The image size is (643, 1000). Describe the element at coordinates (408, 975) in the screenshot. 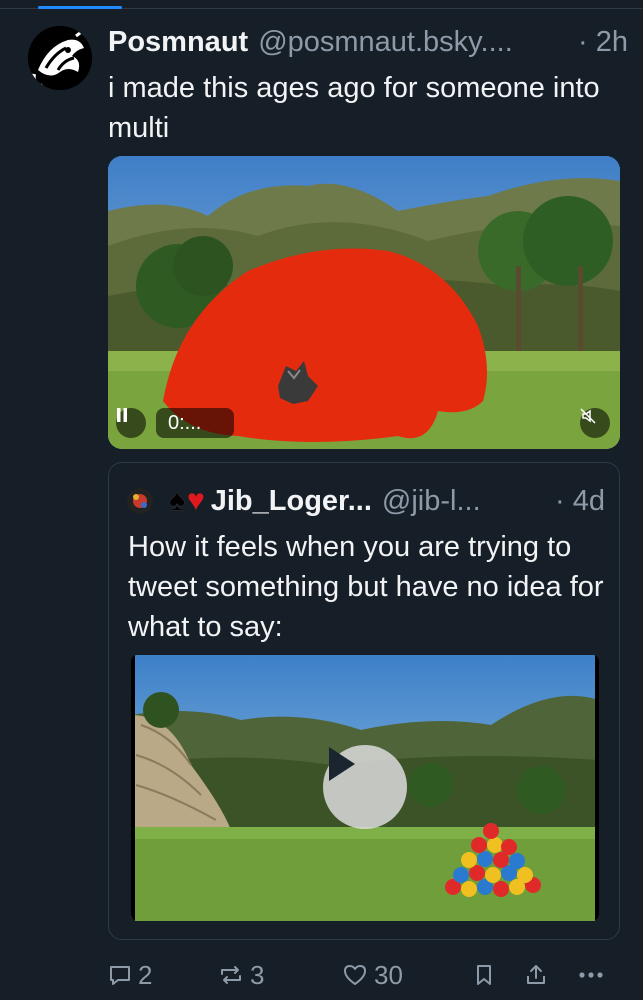

I see `like-button: 30` at that location.